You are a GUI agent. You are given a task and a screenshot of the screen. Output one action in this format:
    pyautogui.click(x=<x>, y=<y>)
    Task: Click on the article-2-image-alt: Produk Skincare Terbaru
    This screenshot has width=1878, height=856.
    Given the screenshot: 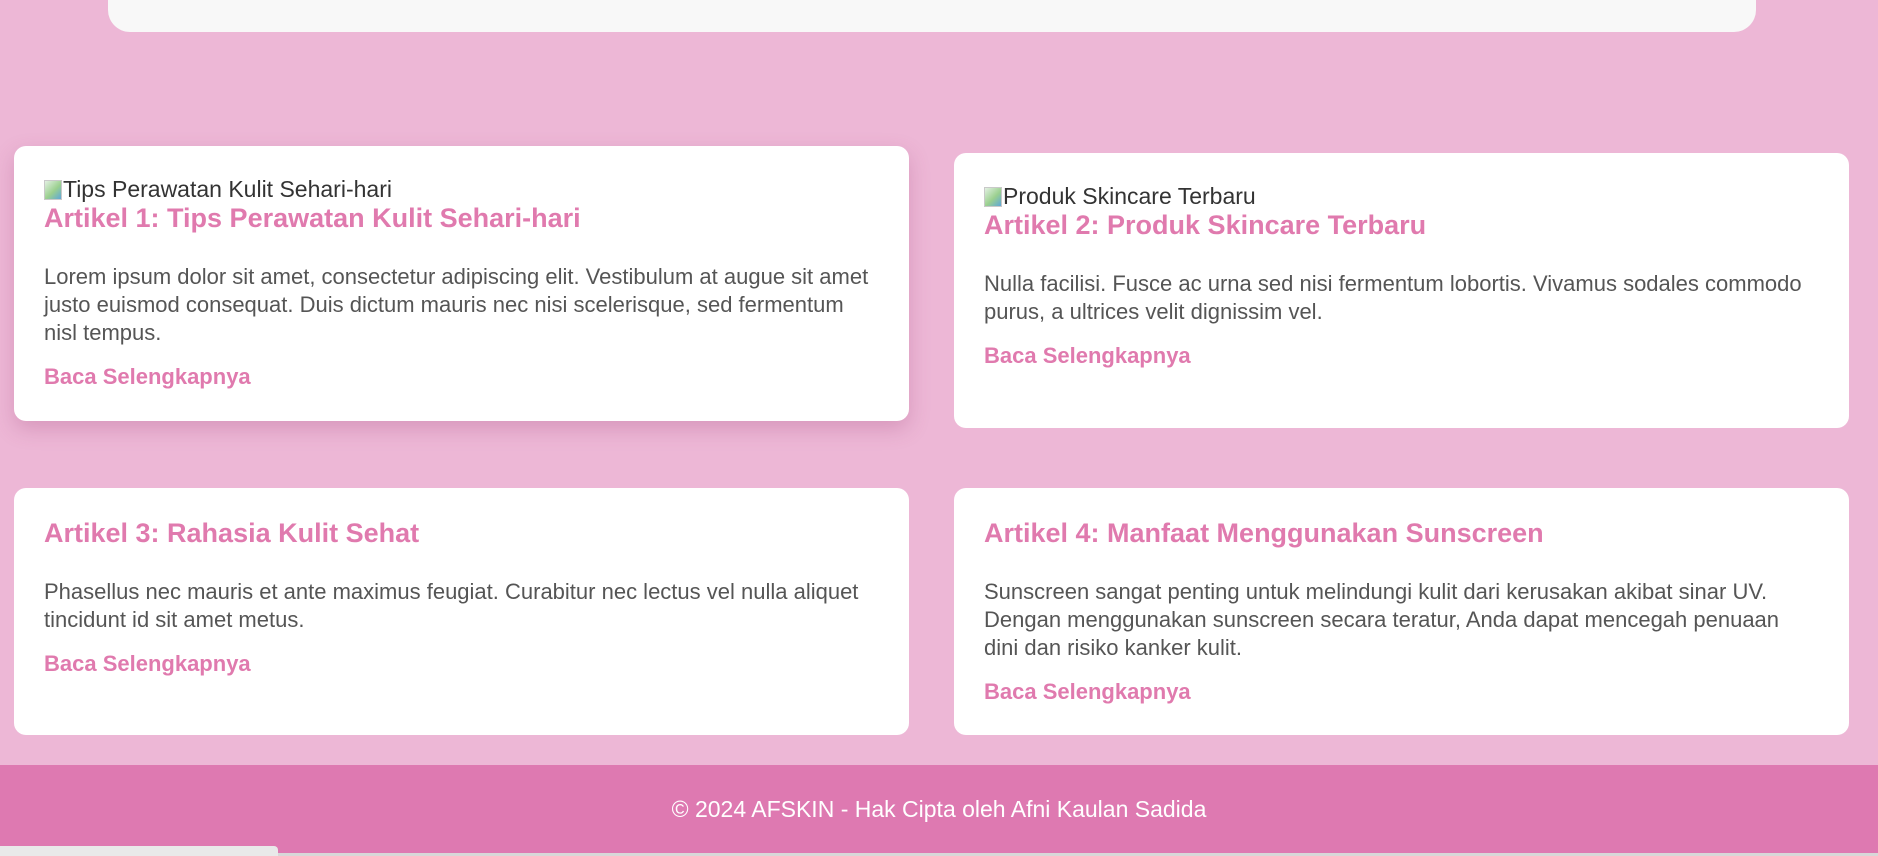 What is the action you would take?
    pyautogui.click(x=1129, y=196)
    